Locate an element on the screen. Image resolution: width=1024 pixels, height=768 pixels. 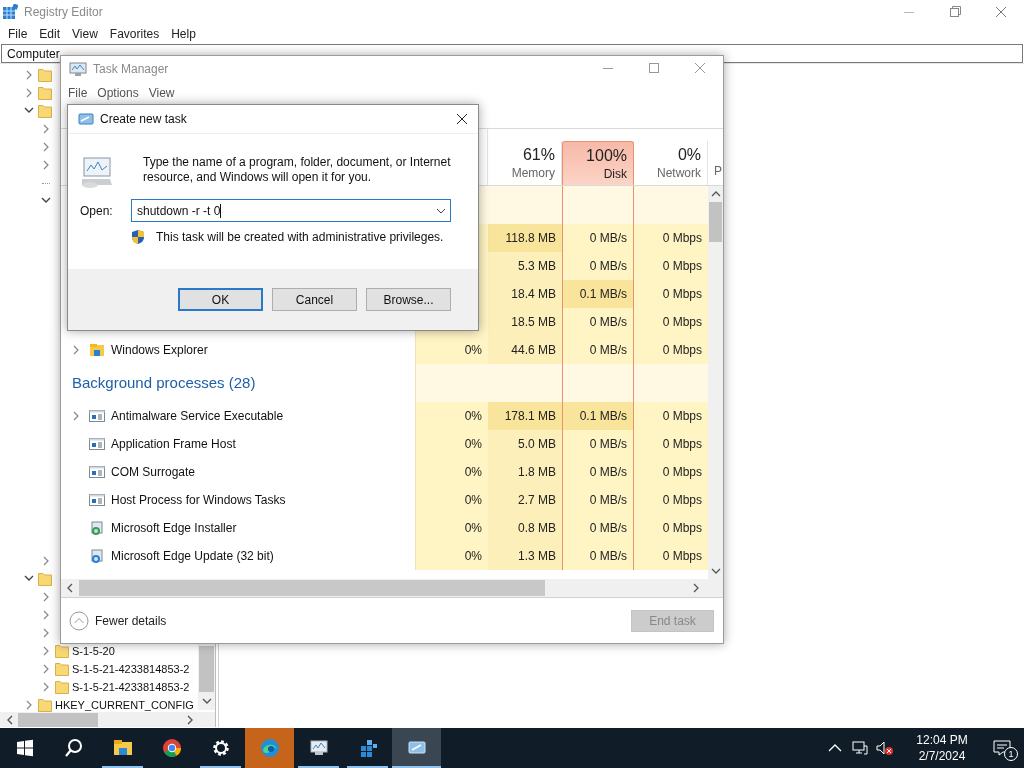
process-name: Host Process for Windows Tasks is located at coordinates (198, 500).